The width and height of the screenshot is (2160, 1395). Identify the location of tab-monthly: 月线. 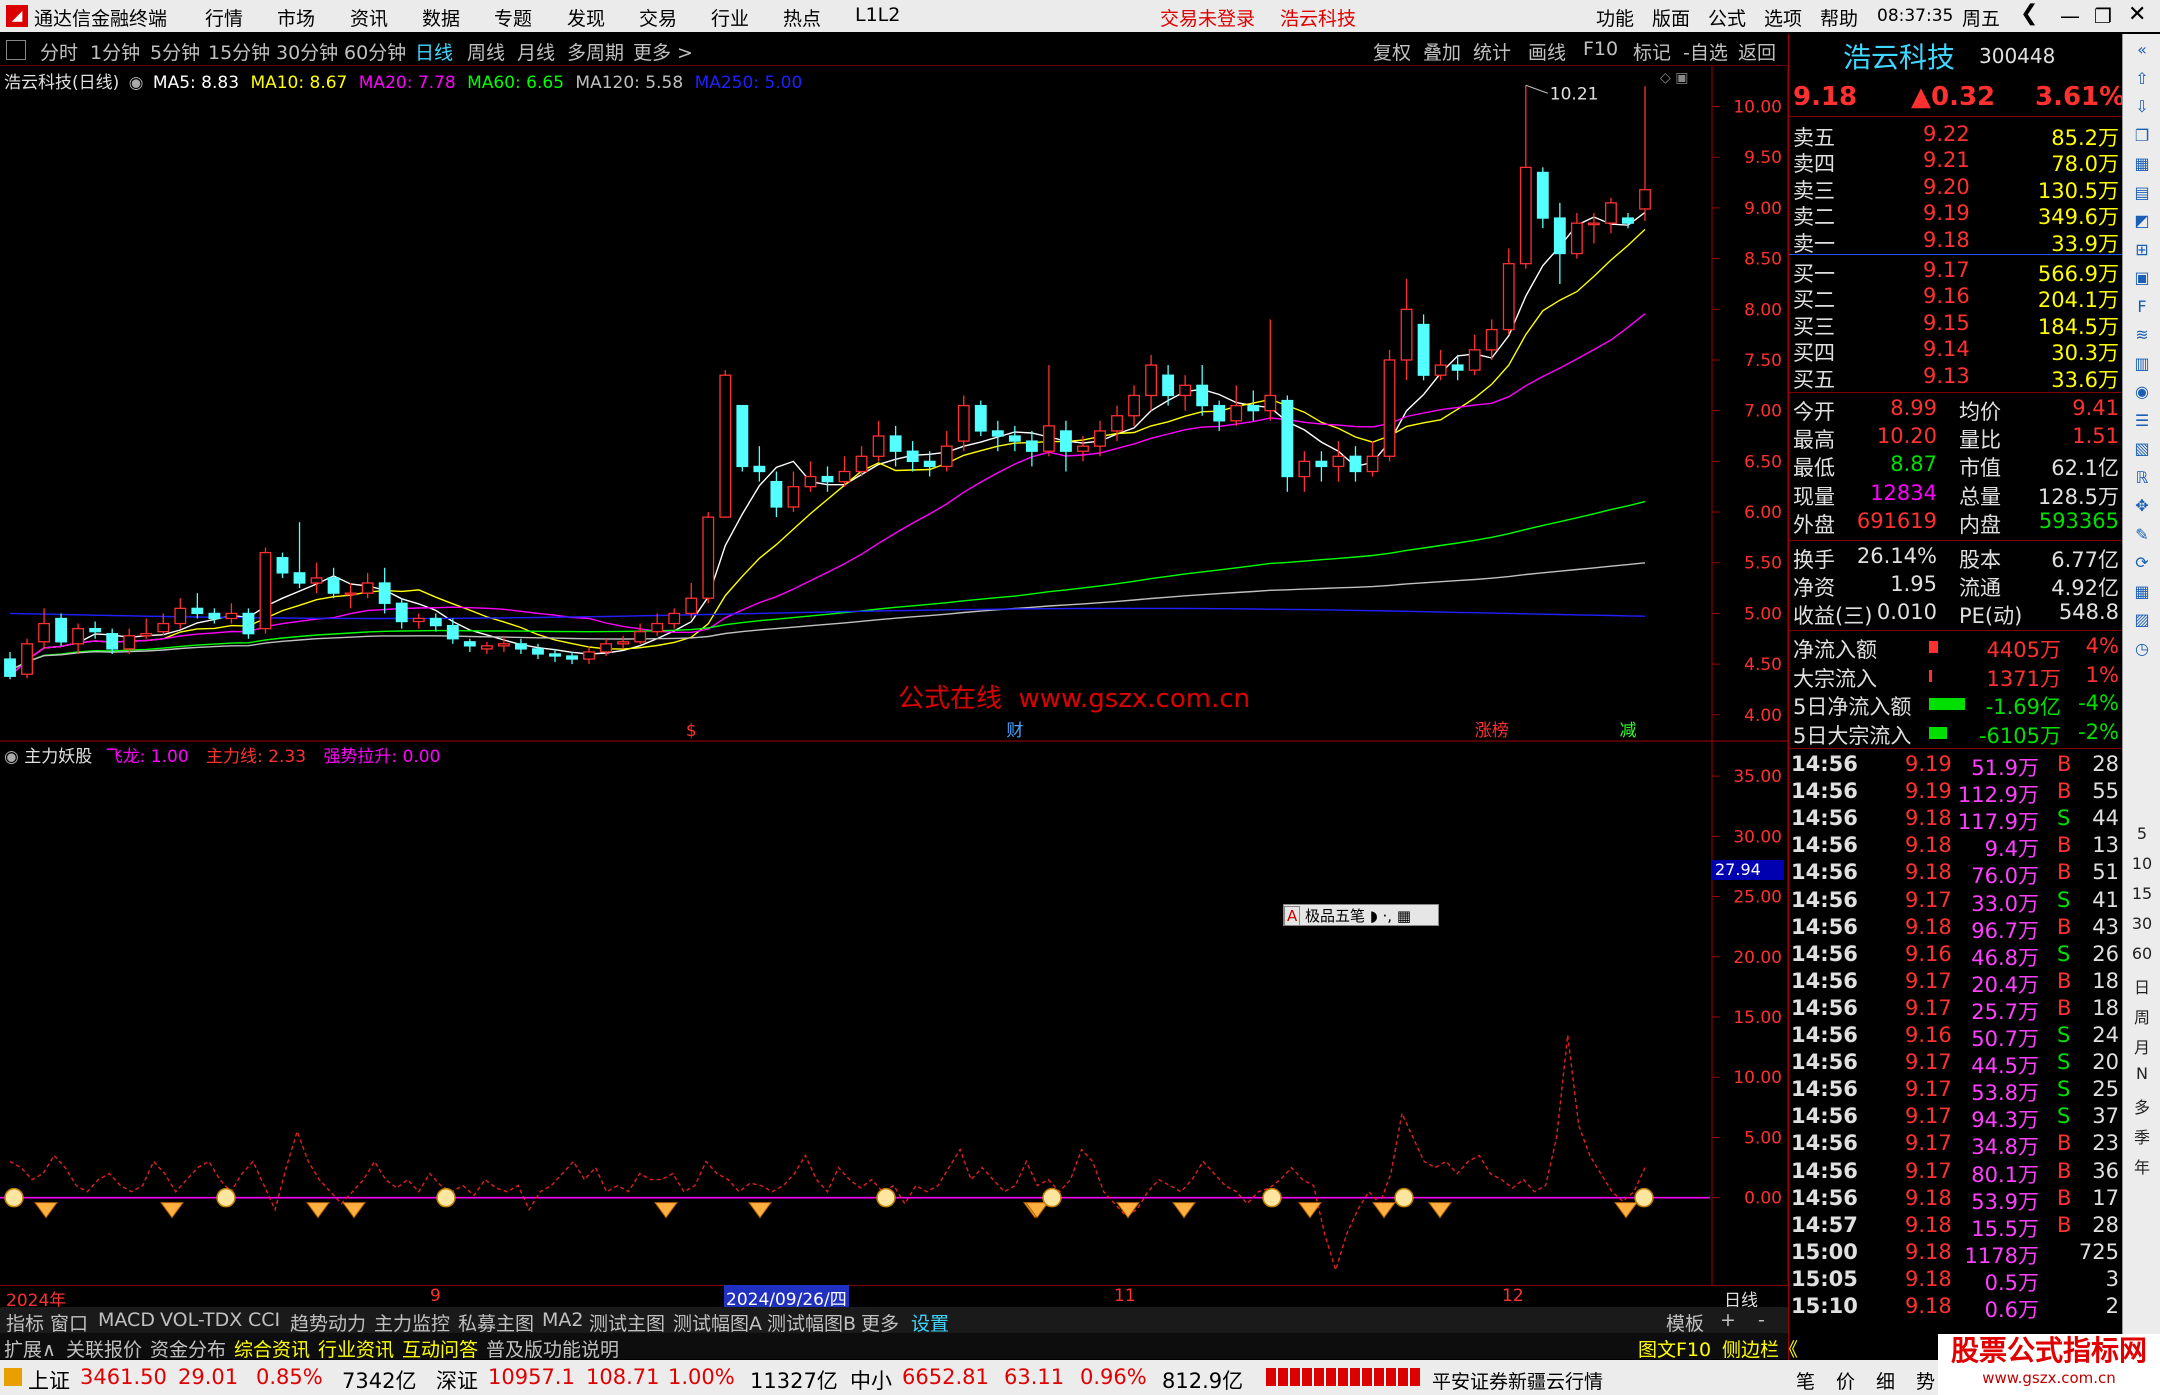
(536, 51).